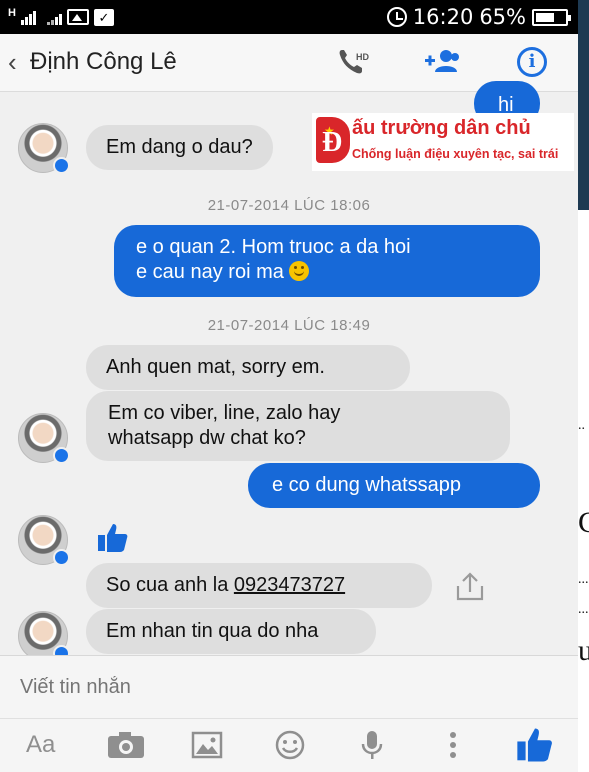 Image resolution: width=589 pixels, height=772 pixels. I want to click on emoji-icon, so click(290, 745).